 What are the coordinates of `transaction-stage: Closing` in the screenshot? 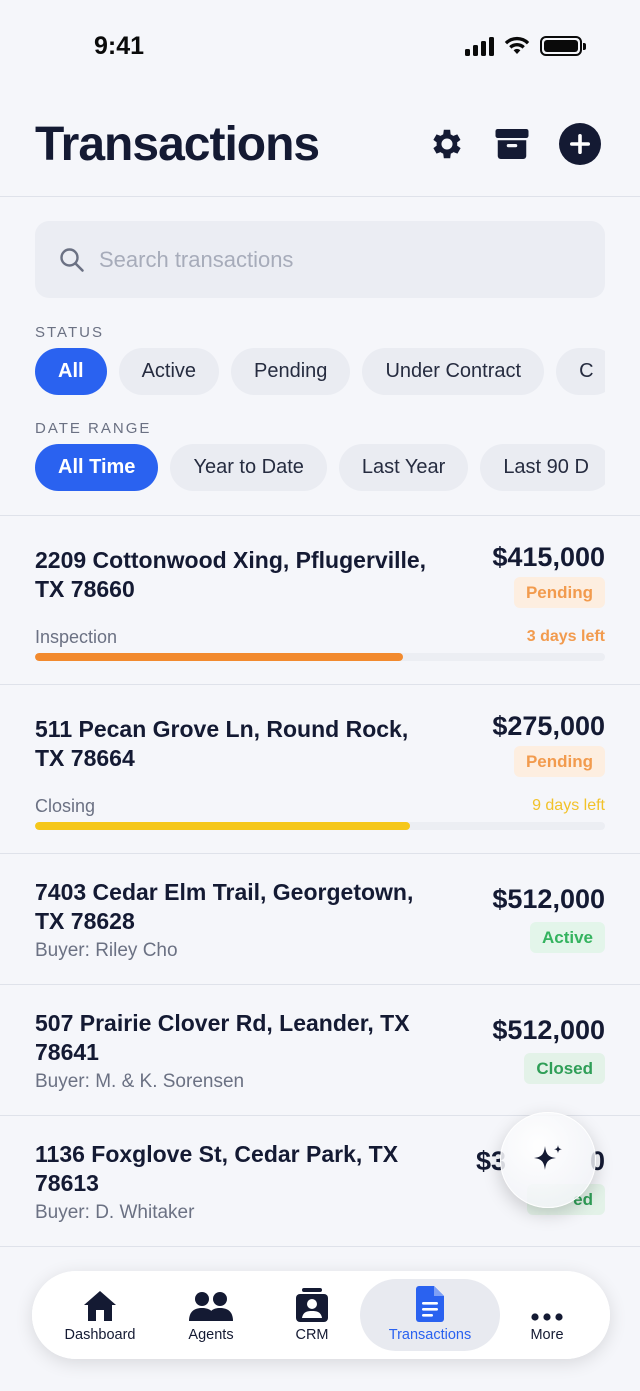 It's located at (65, 806).